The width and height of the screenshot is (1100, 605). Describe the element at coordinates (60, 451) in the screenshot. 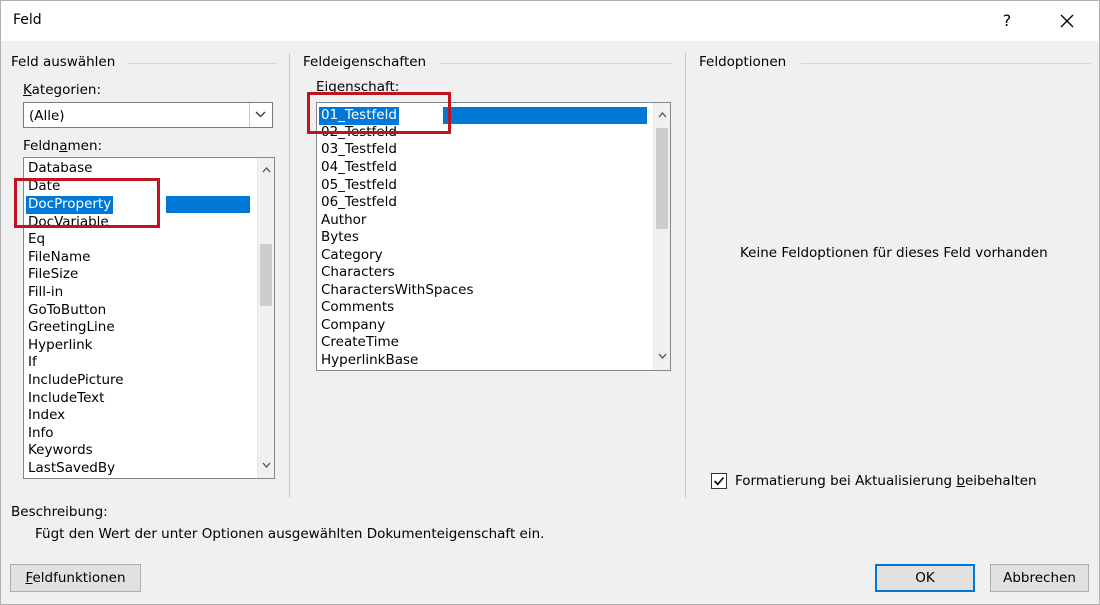

I see `field-name-item: Keywords` at that location.